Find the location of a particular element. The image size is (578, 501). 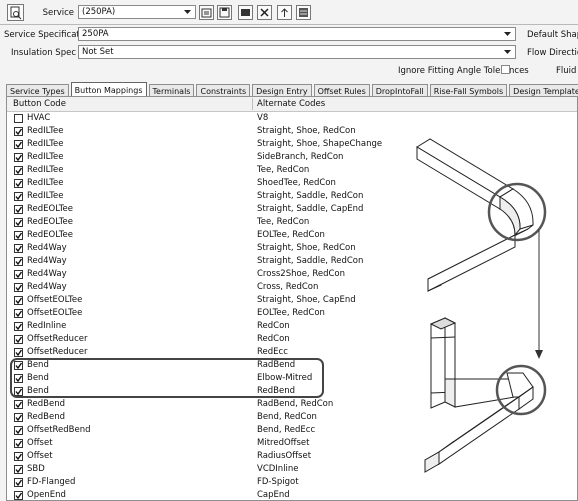

table-row: RedILTee Straight, Shoe, RedCon is located at coordinates (207, 131).